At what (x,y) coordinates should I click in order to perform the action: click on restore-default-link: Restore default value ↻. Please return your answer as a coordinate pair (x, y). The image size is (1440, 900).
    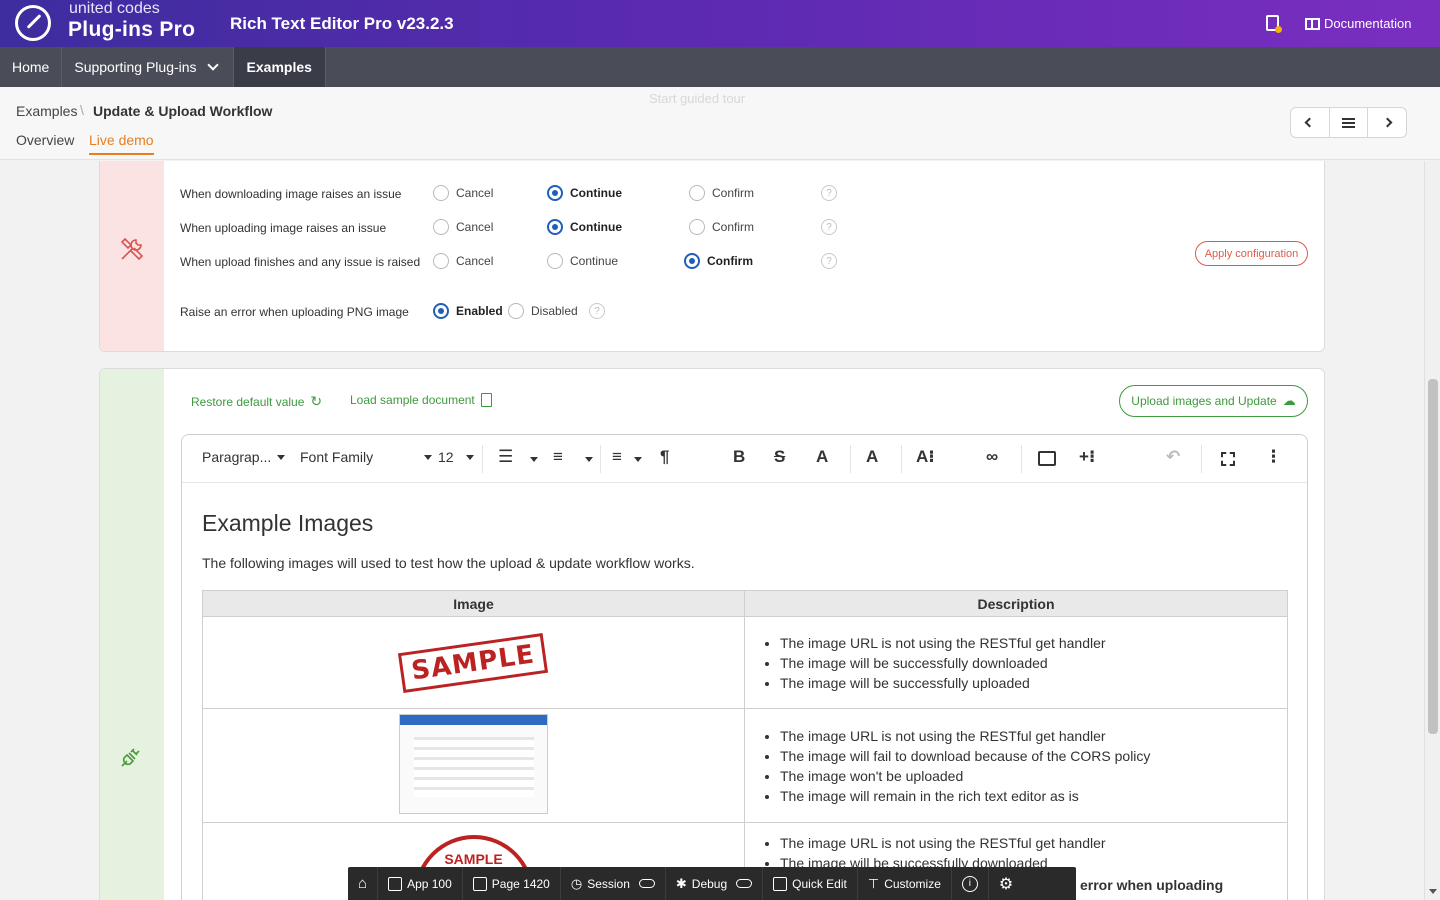
    Looking at the image, I should click on (256, 401).